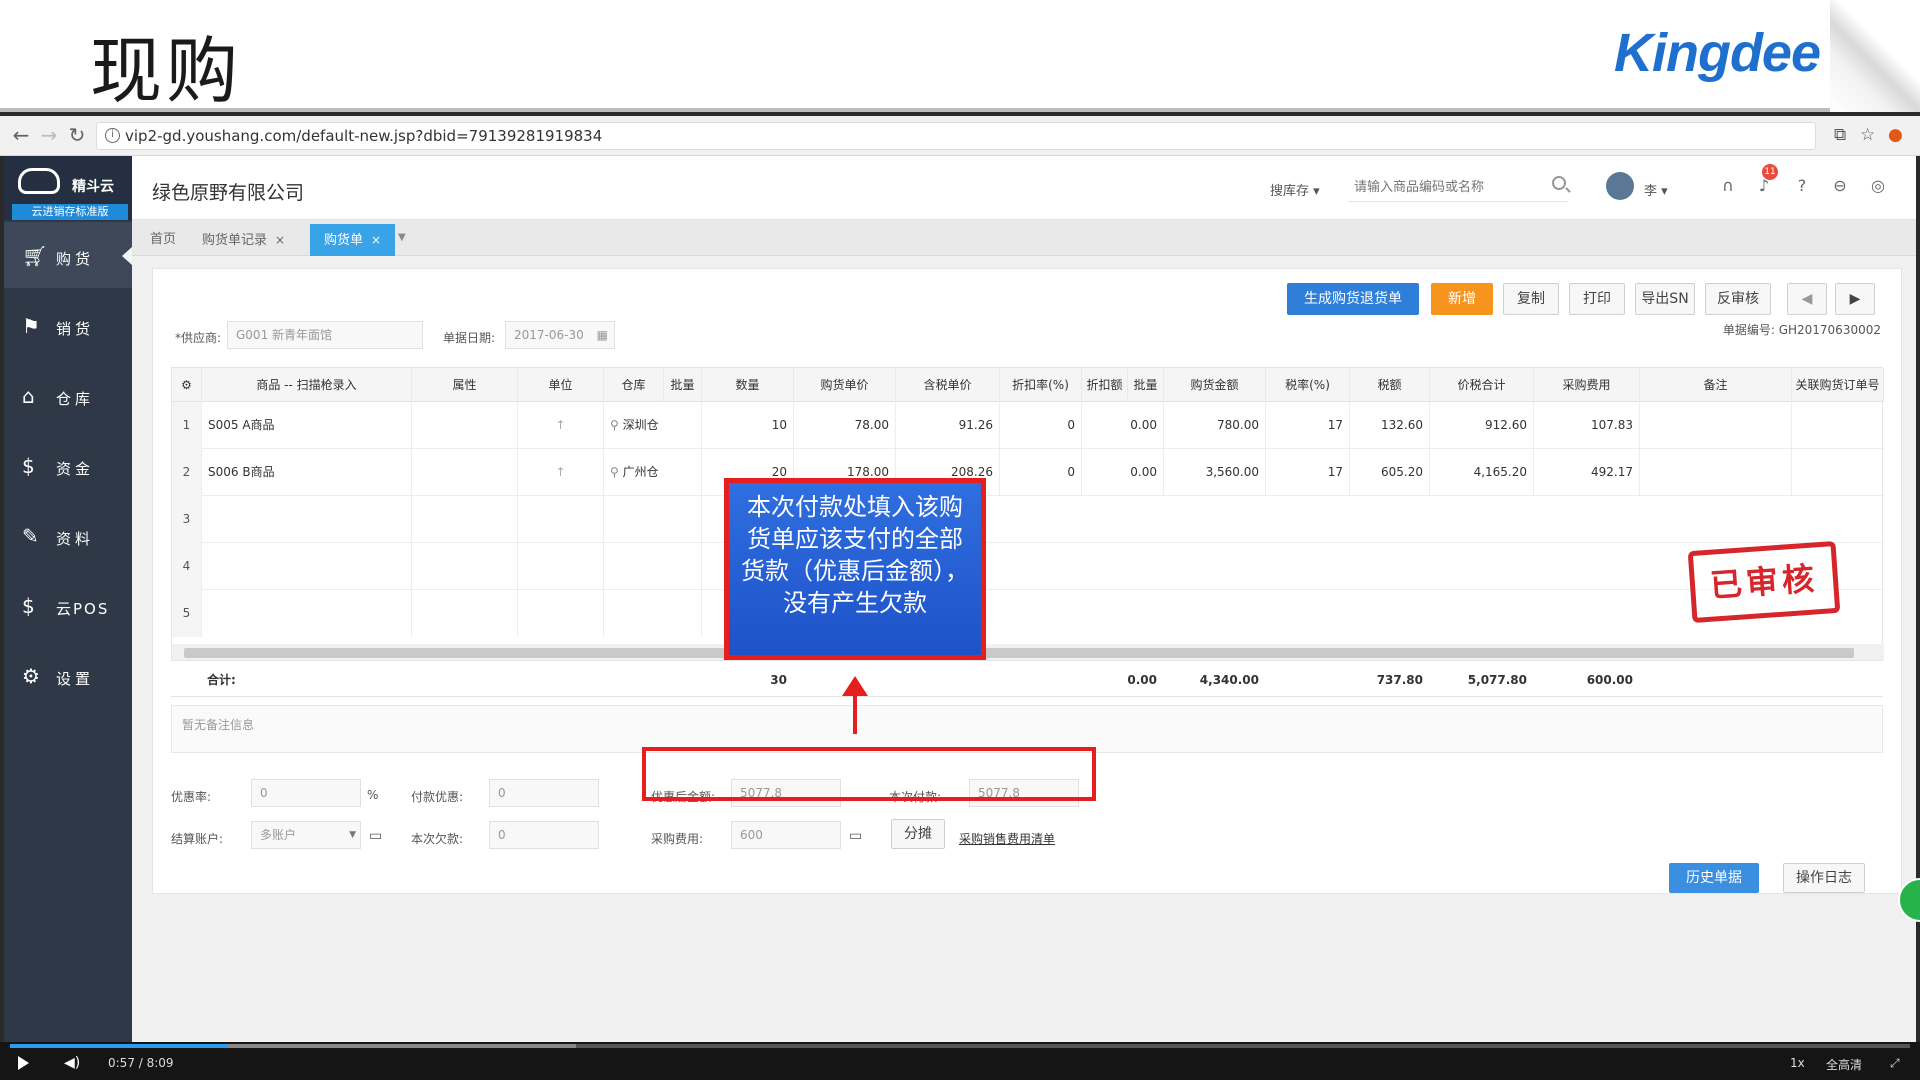 This screenshot has height=1080, width=1920. What do you see at coordinates (1714, 878) in the screenshot?
I see `history-button: 历史单据` at bounding box center [1714, 878].